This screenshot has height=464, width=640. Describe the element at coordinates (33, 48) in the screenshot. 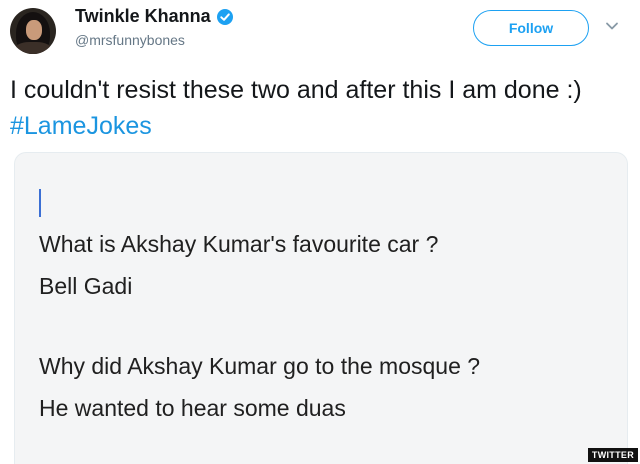

I see `avatar-shoulder` at that location.